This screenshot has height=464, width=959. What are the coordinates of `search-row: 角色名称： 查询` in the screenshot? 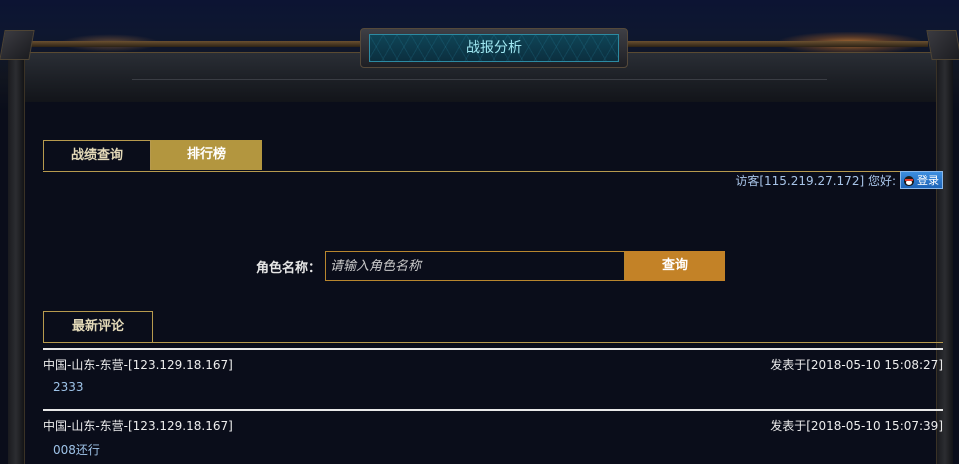 It's located at (491, 266).